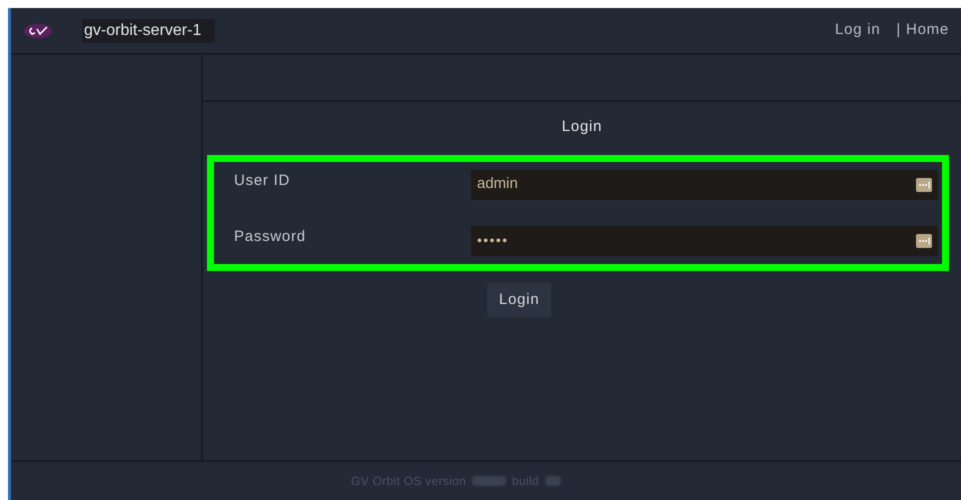 This screenshot has height=500, width=961. I want to click on nav-link: | Home, so click(922, 30).